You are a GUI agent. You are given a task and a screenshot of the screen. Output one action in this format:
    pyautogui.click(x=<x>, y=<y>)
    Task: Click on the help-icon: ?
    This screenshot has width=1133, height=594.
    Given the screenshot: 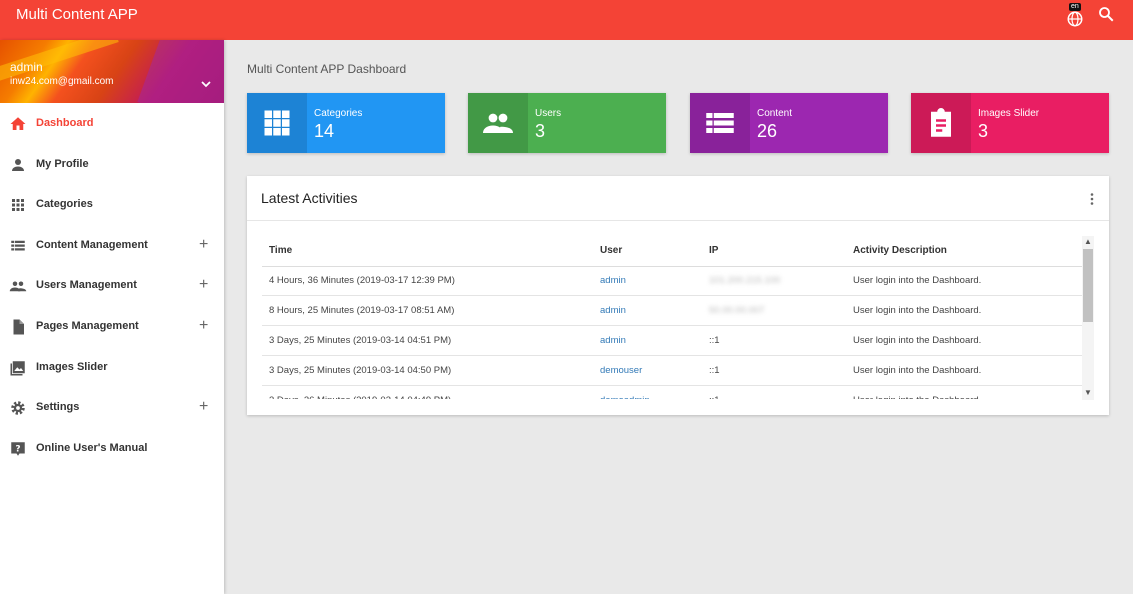 What is the action you would take?
    pyautogui.click(x=18, y=449)
    